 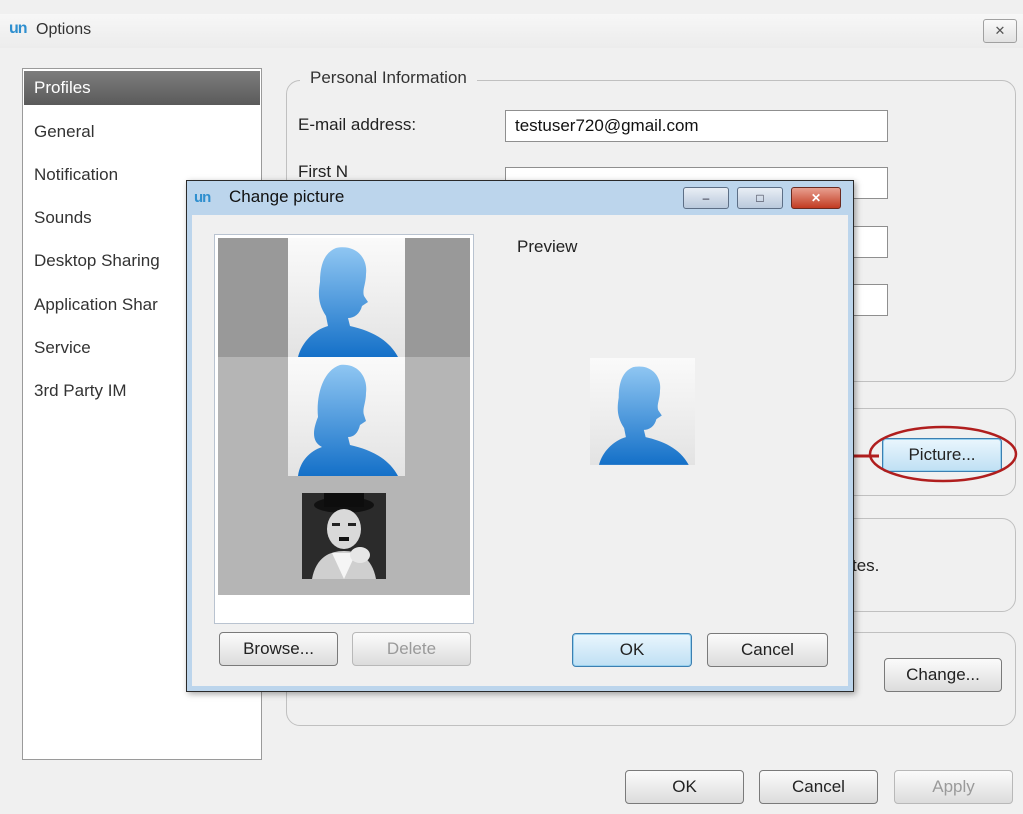 I want to click on dialog-ok-button: OK, so click(x=632, y=650).